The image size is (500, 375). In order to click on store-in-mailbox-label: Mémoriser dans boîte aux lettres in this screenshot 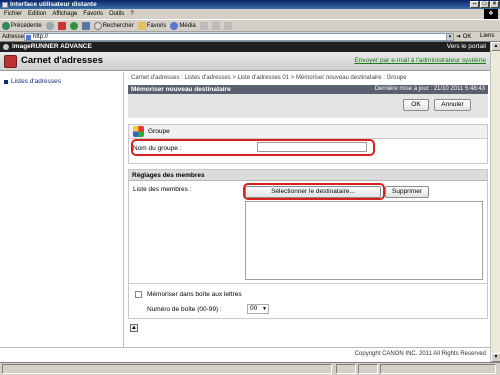, I will do `click(194, 294)`.